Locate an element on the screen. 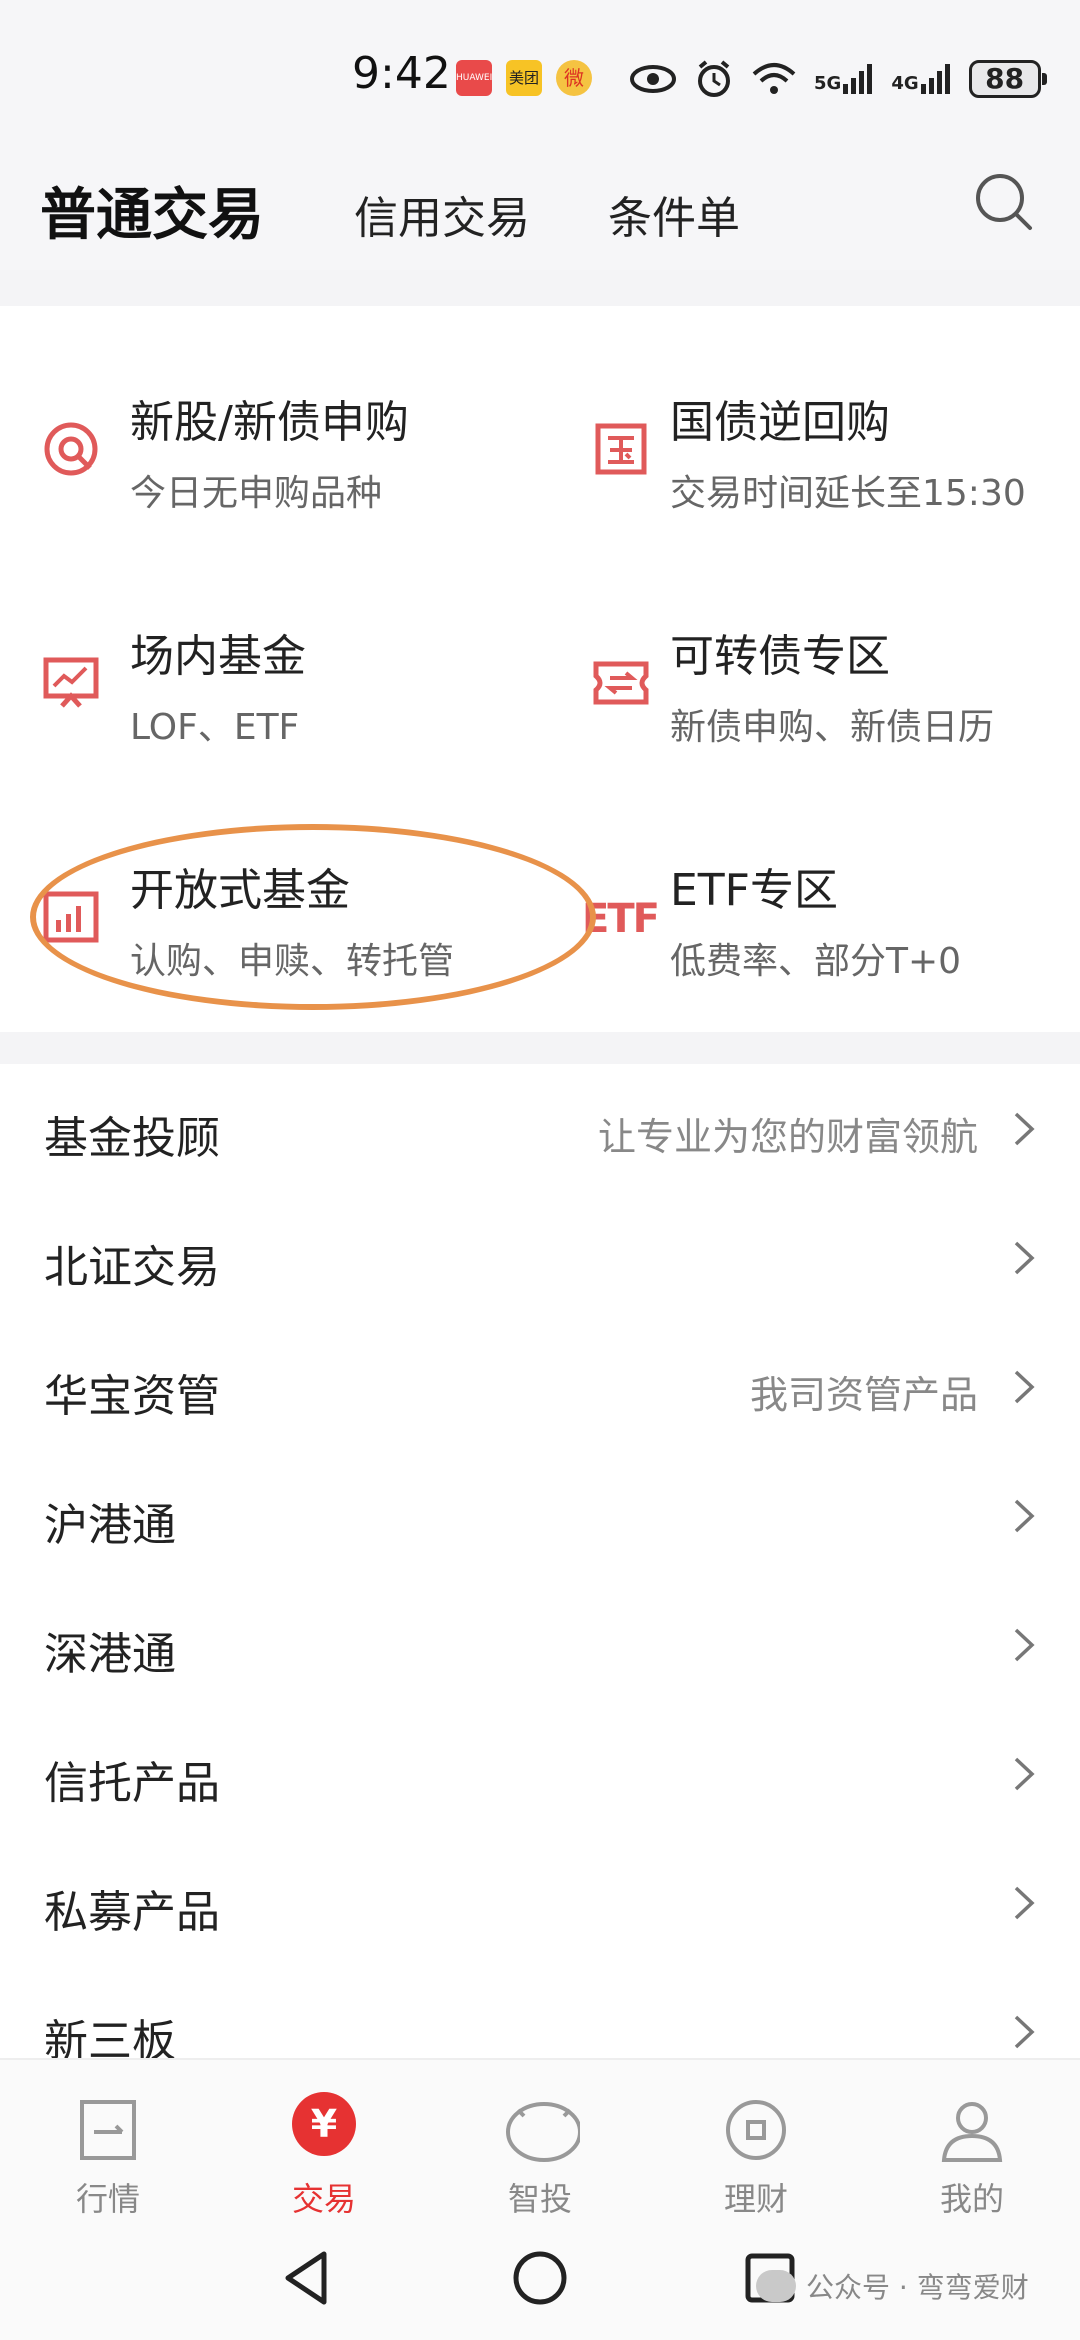  tabbar-label: 行情 is located at coordinates (107, 2199).